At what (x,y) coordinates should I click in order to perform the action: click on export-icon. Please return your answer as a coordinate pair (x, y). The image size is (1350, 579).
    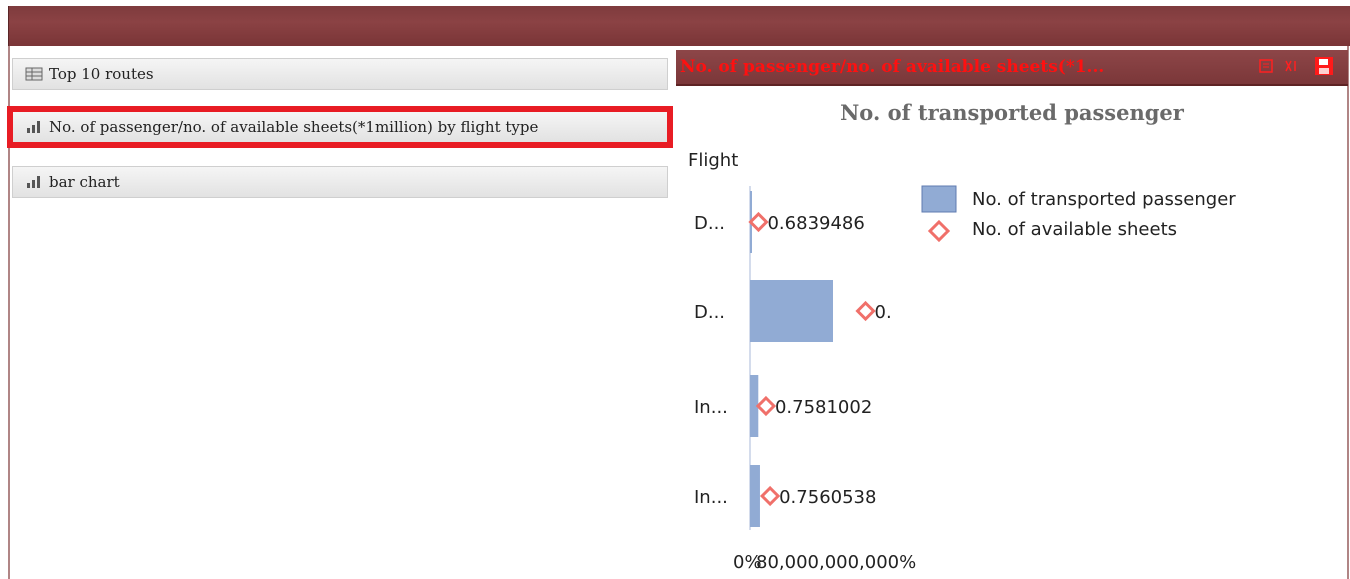
    Looking at the image, I should click on (1266, 66).